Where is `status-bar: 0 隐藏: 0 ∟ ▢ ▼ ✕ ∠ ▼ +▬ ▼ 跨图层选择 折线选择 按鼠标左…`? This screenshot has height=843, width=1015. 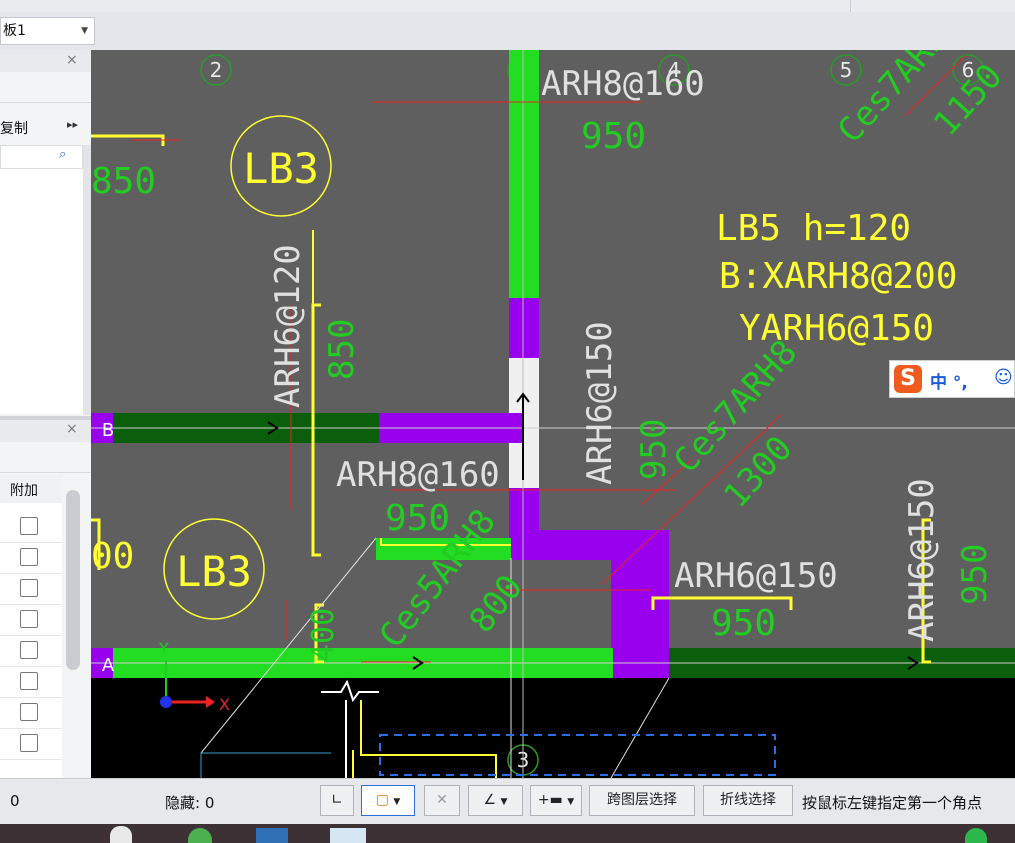
status-bar: 0 隐藏: 0 ∟ ▢ ▼ ✕ ∠ ▼ +▬ ▼ 跨图层选择 折线选择 按鼠标左… is located at coordinates (507, 801).